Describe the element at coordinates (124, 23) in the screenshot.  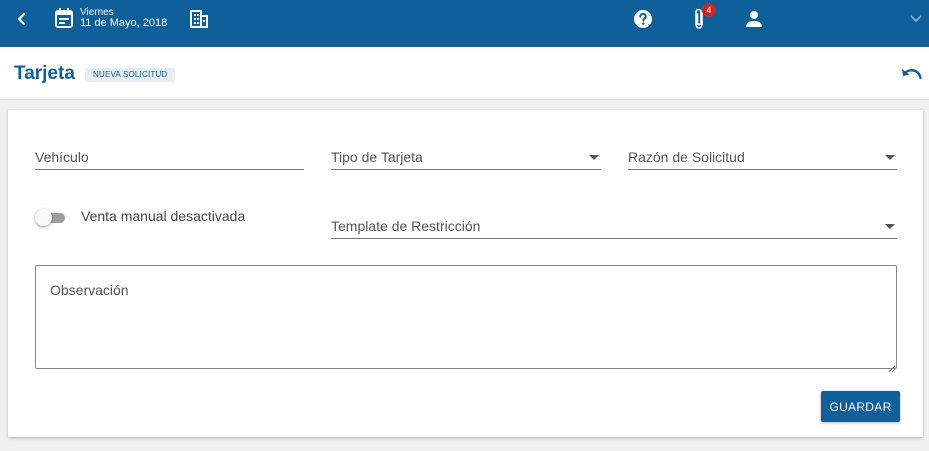
I see `date-full: 11 de Mayo, 2018` at that location.